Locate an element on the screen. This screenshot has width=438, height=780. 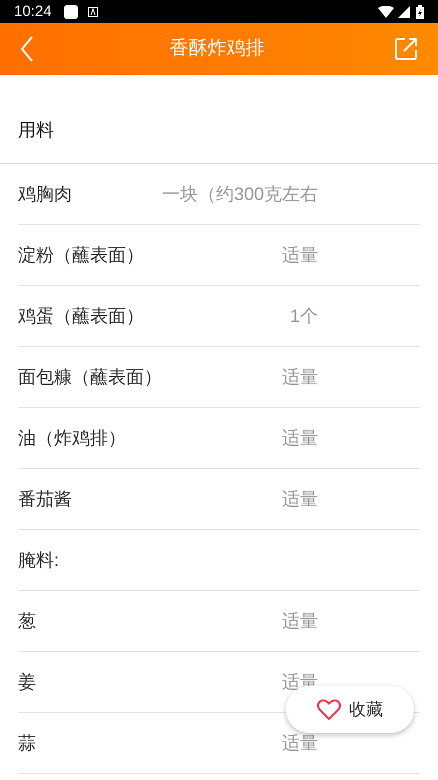
ingredient-amount: 一块（约300克左右 is located at coordinates (240, 194).